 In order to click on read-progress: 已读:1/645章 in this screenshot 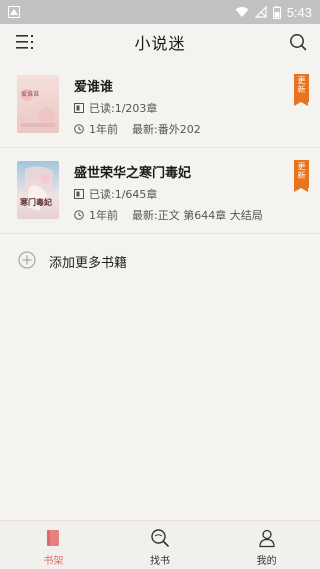, I will do `click(115, 194)`.